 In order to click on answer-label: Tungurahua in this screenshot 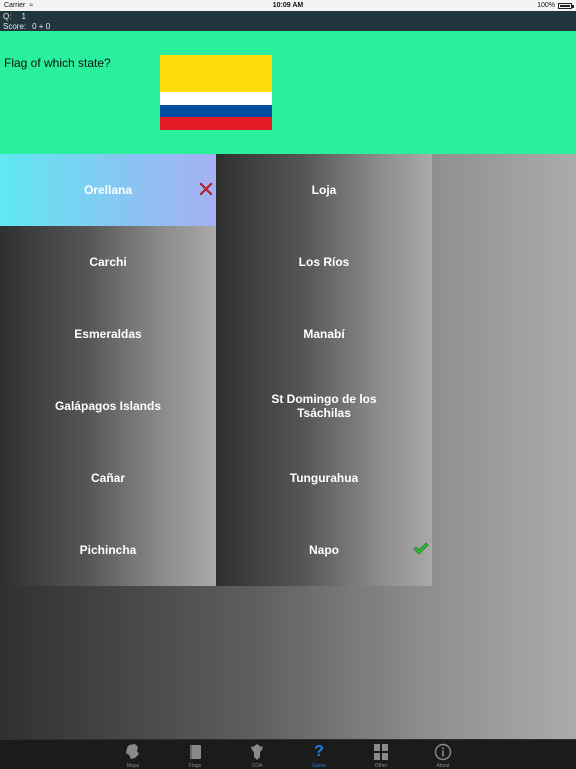, I will do `click(324, 478)`.